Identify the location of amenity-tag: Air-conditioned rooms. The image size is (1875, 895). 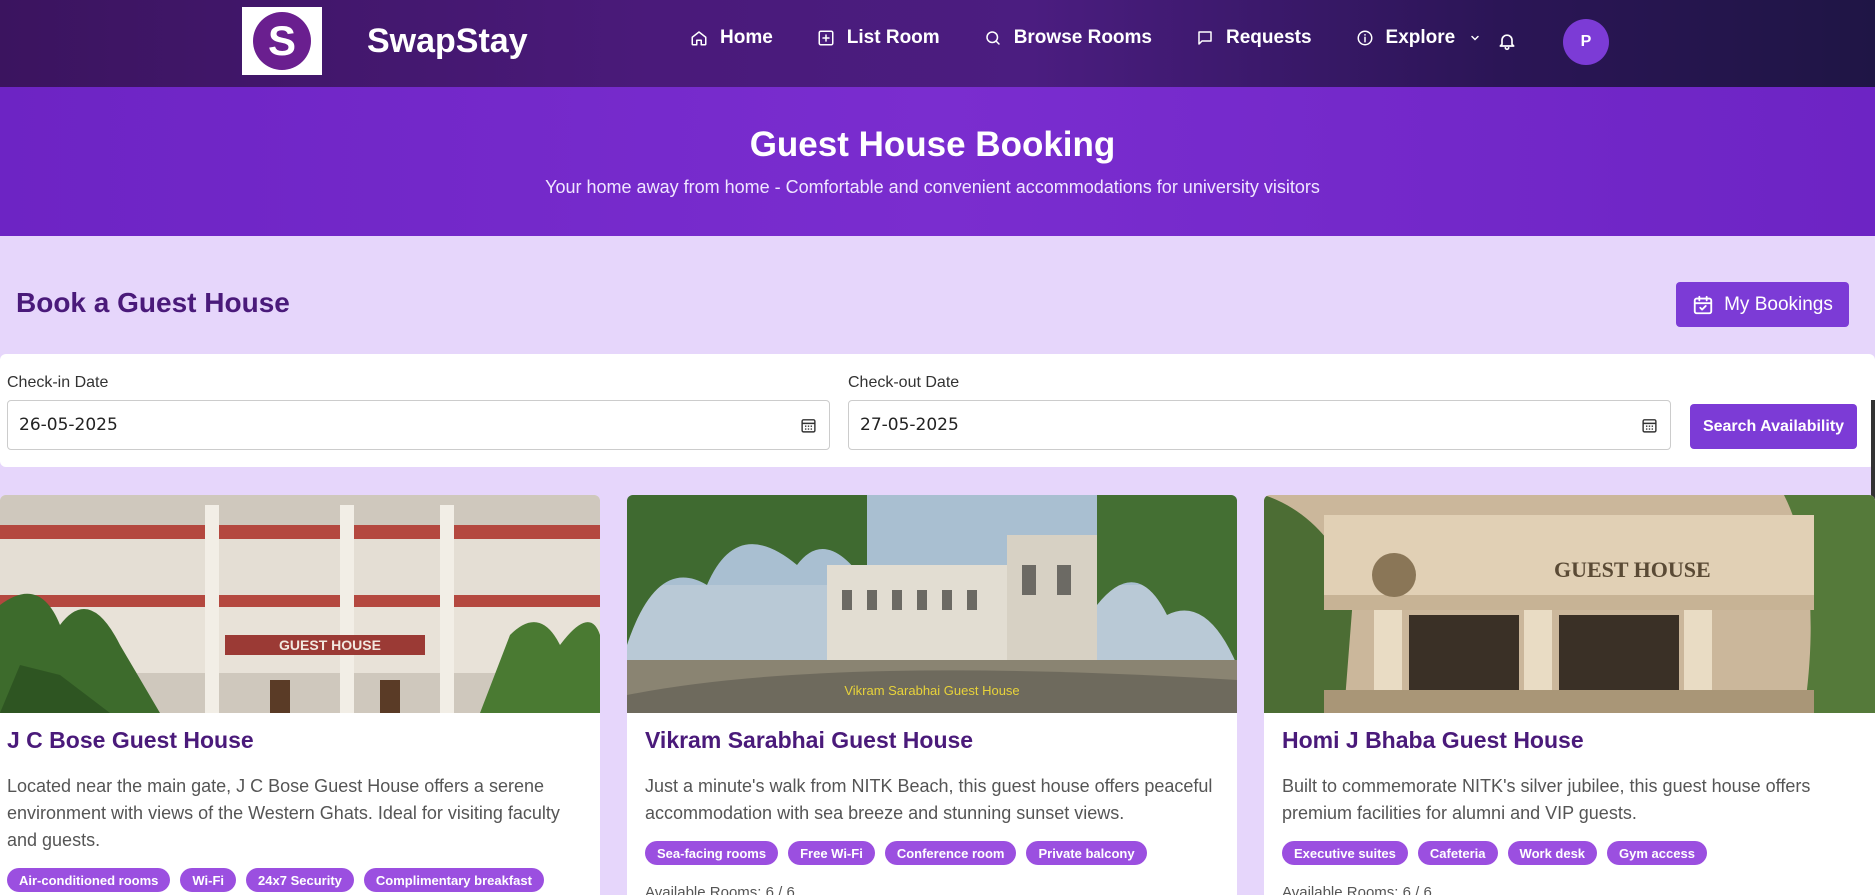
(89, 880).